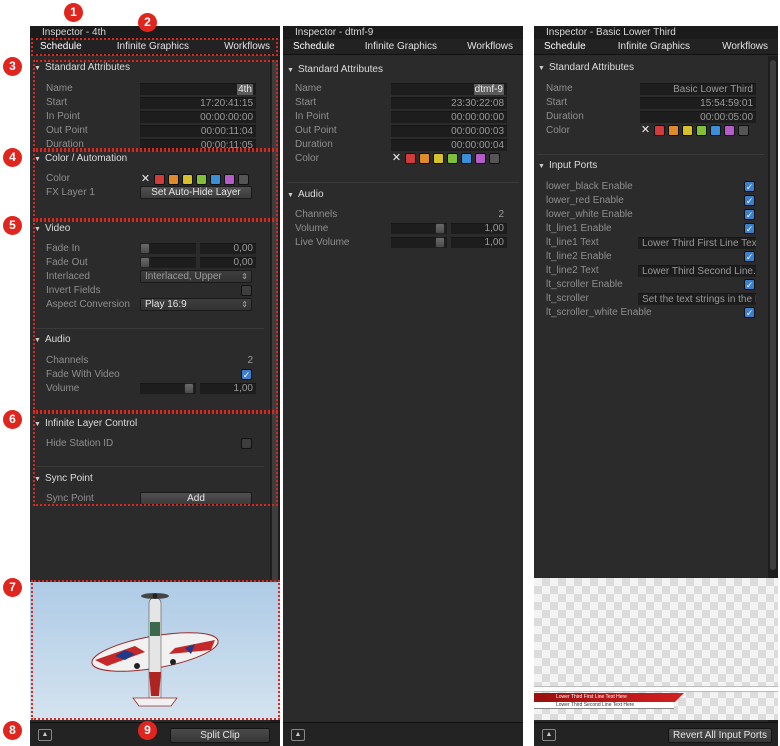  Describe the element at coordinates (316, 214) in the screenshot. I see `channels-label: Channels` at that location.